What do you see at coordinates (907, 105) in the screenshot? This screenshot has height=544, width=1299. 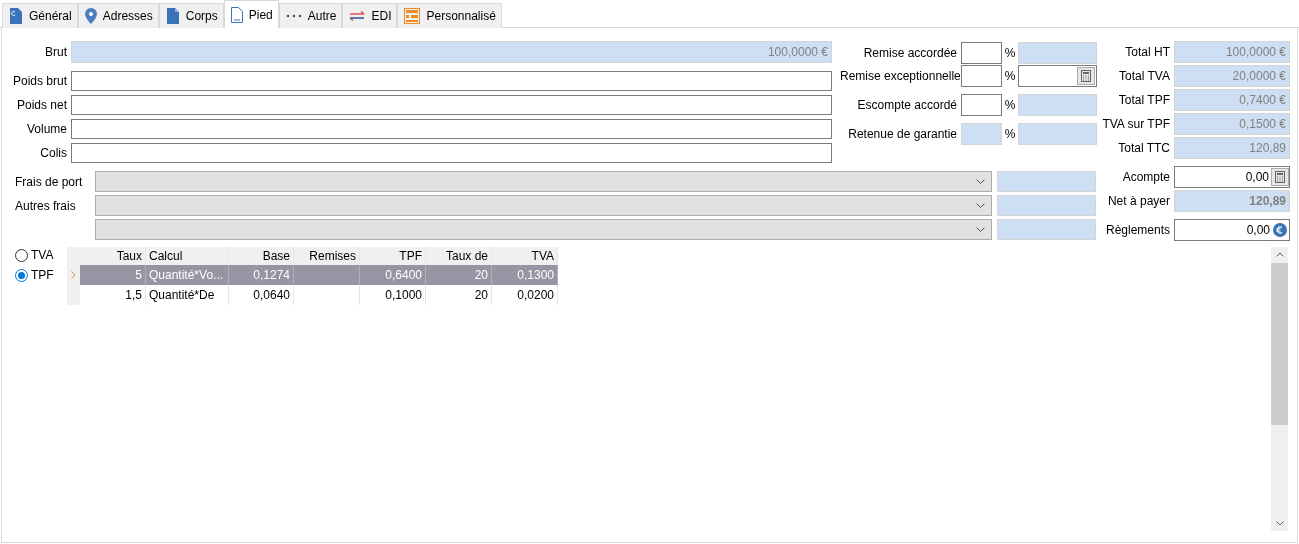 I see `field-label: Escompte accordé` at bounding box center [907, 105].